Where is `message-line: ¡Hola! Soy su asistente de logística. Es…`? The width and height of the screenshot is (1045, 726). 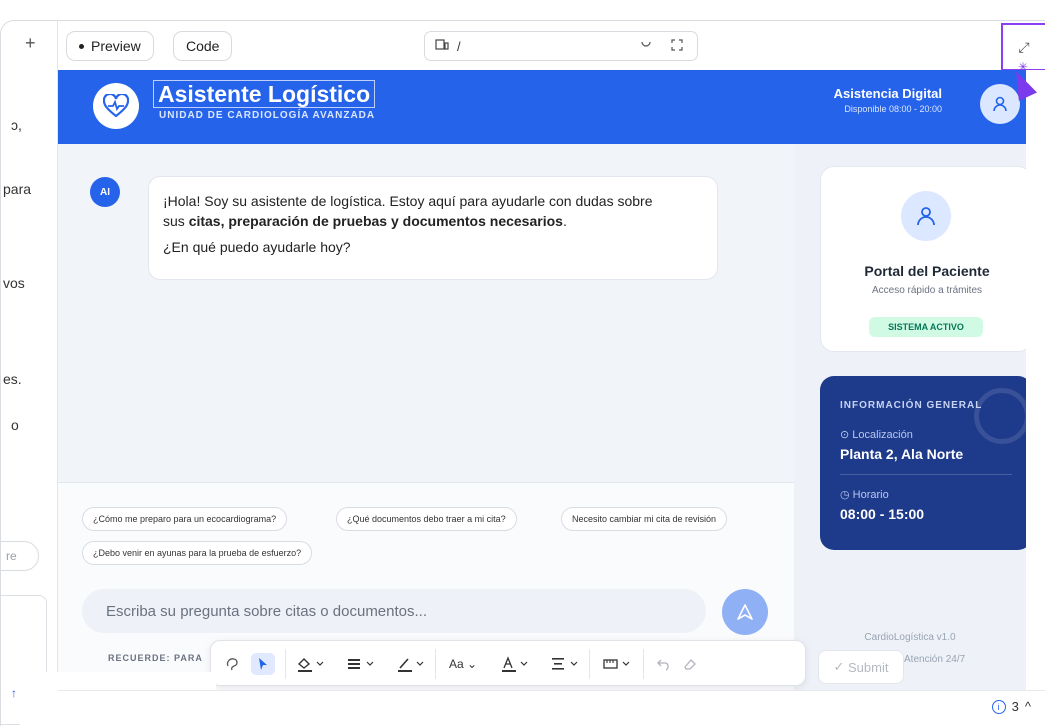 message-line: ¡Hola! Soy su asistente de logística. Es… is located at coordinates (433, 211).